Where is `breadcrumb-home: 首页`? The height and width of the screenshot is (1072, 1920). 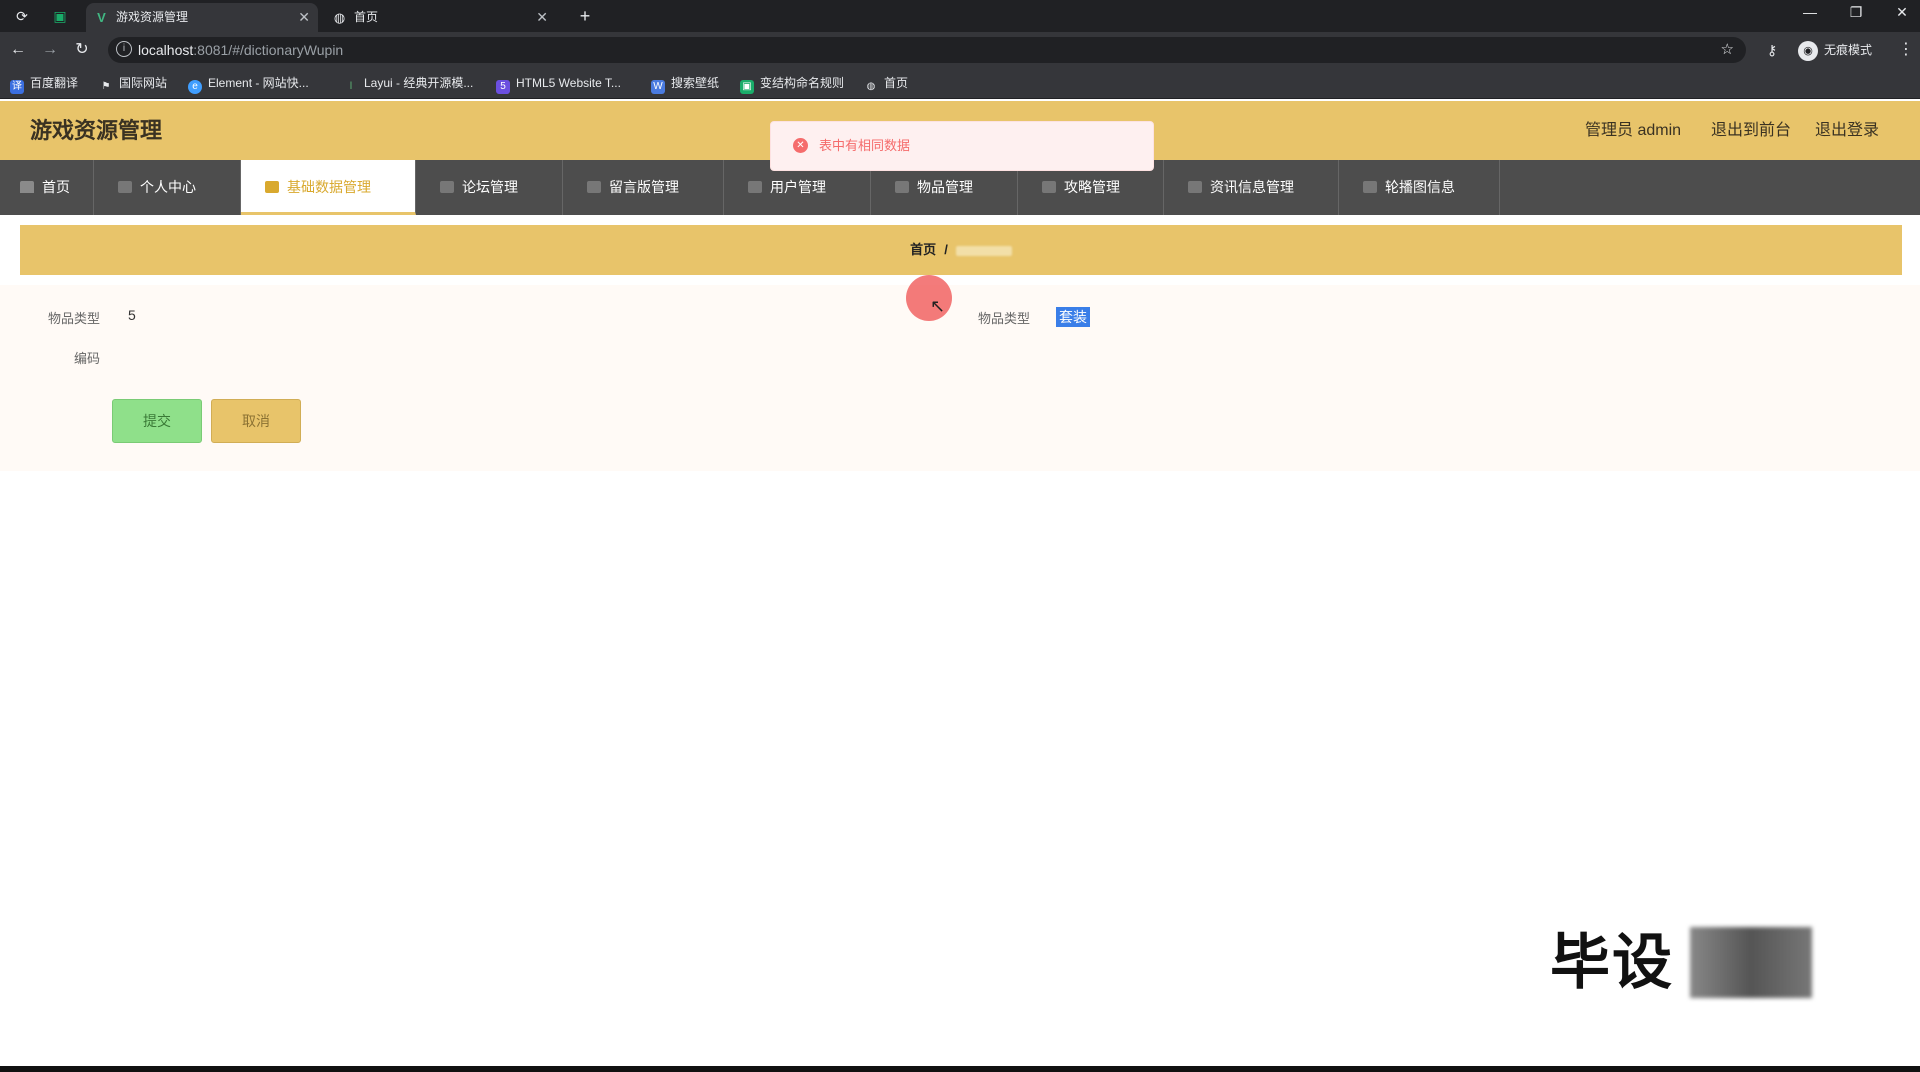 breadcrumb-home: 首页 is located at coordinates (923, 249).